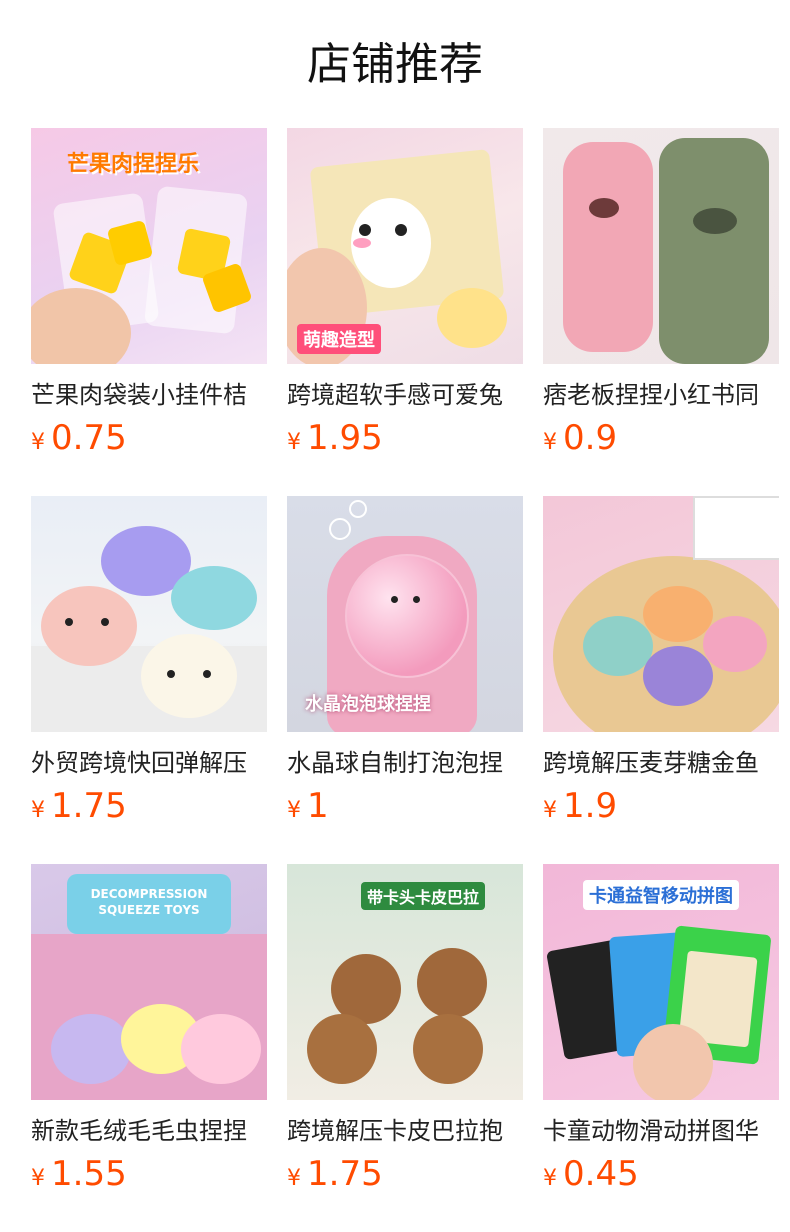 This screenshot has width=790, height=1232. What do you see at coordinates (601, 1174) in the screenshot?
I see `price-value: 0.45` at bounding box center [601, 1174].